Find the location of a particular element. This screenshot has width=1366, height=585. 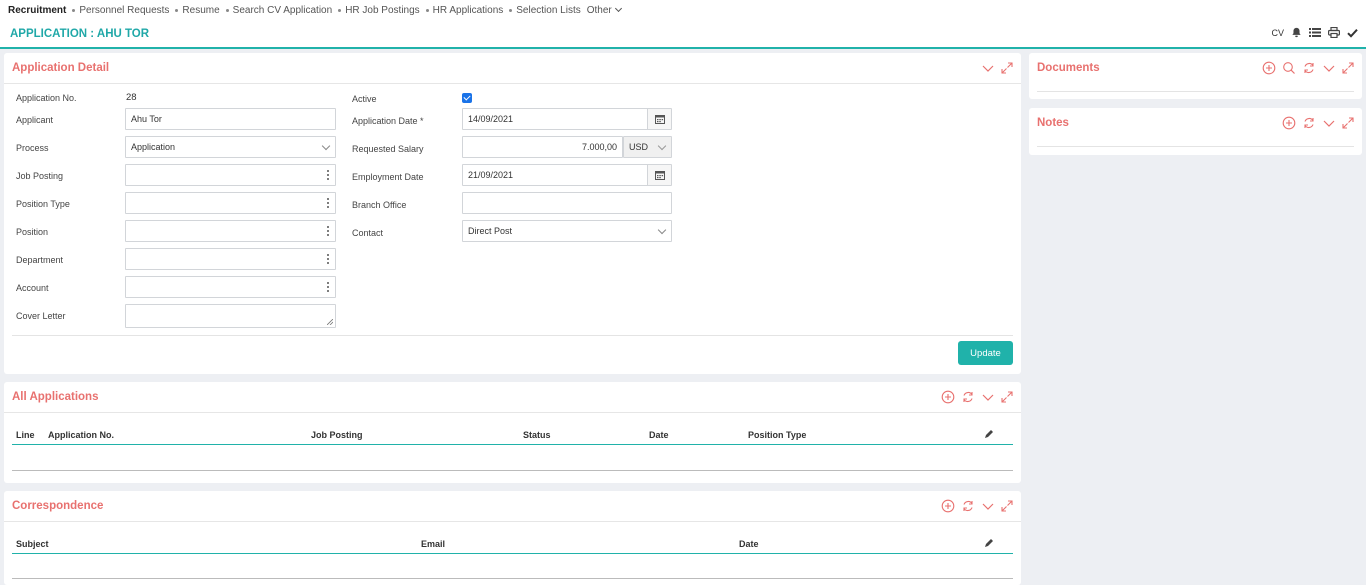

department-input is located at coordinates (230, 259).